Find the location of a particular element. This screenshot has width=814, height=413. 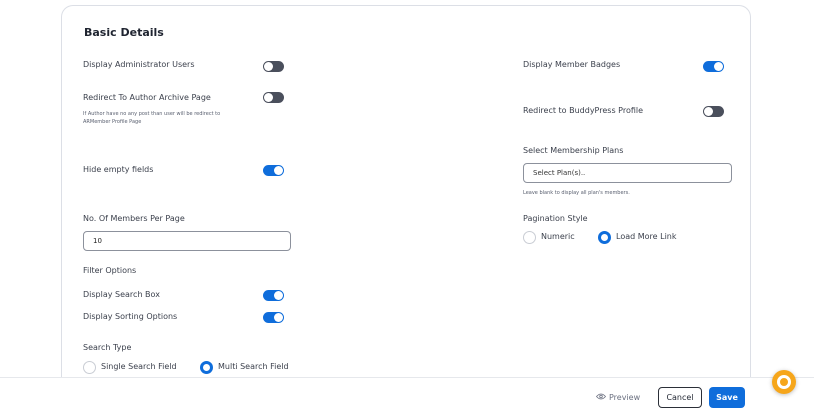

display-sorting-options-toggle is located at coordinates (273, 317).